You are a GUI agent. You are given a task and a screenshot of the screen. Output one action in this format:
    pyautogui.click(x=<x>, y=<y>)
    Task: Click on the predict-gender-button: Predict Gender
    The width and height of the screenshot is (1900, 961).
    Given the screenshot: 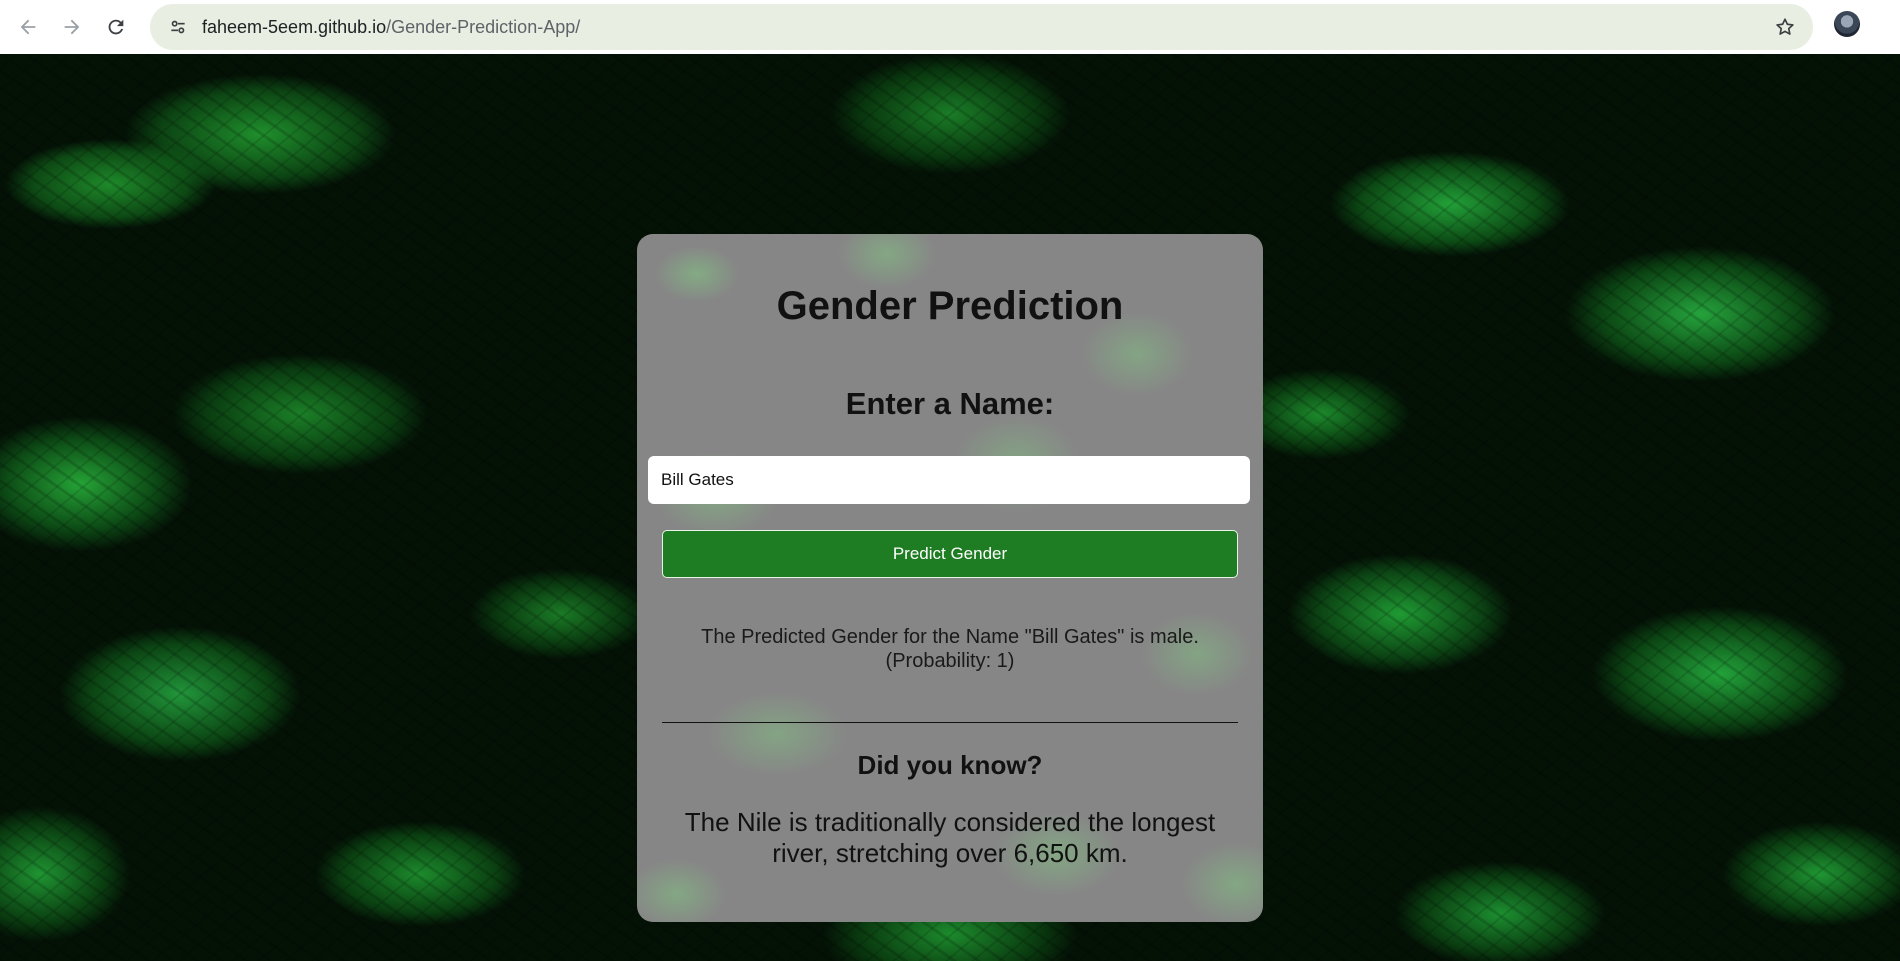 What is the action you would take?
    pyautogui.click(x=950, y=554)
    